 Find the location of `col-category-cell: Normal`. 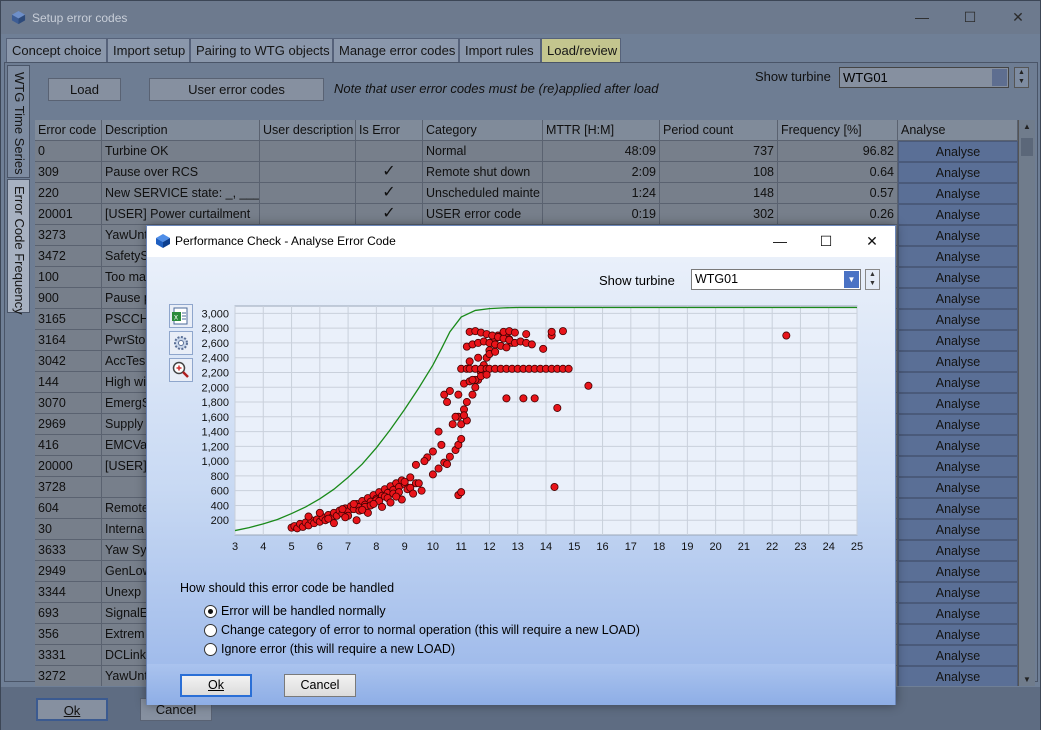

col-category-cell: Normal is located at coordinates (483, 151).